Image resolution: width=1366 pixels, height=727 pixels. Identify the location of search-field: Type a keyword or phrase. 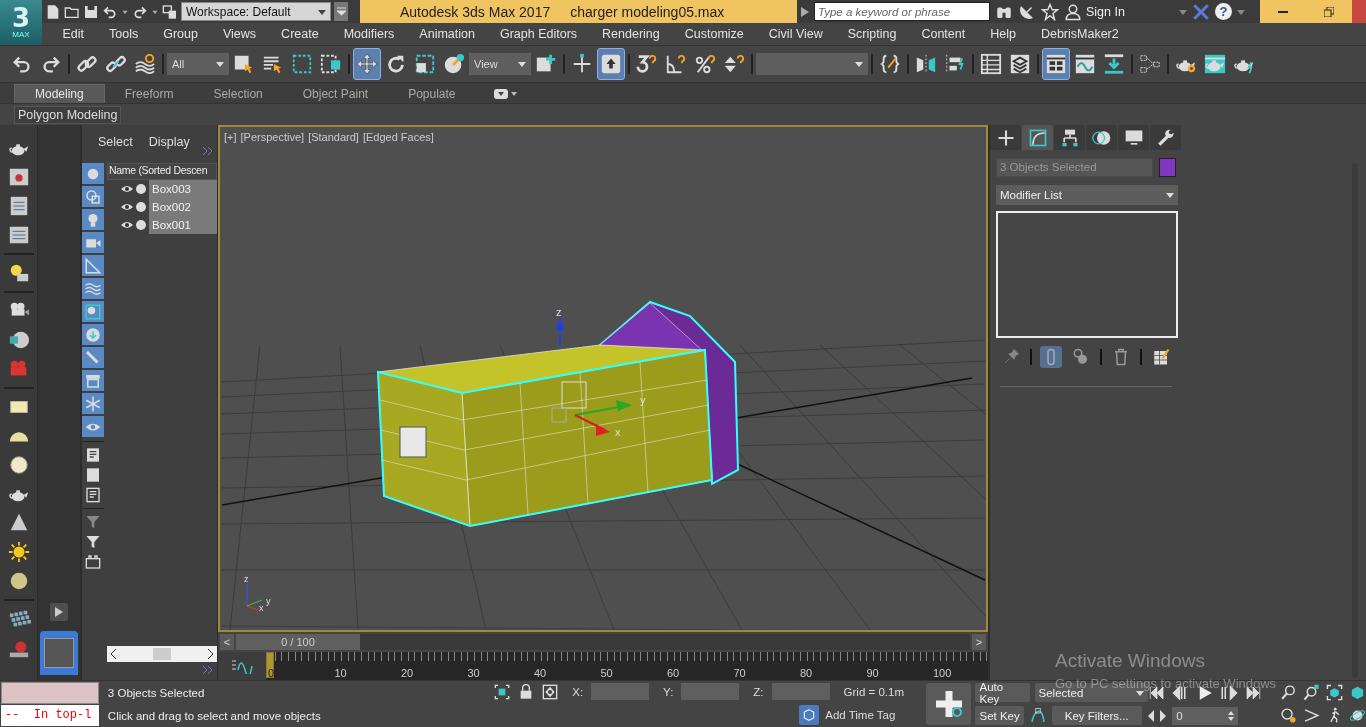
(902, 11).